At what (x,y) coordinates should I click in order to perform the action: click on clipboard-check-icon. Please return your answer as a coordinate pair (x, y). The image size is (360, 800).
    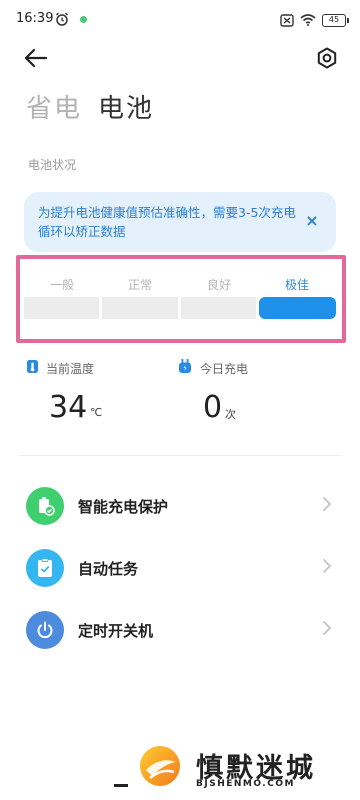
    Looking at the image, I should click on (45, 568).